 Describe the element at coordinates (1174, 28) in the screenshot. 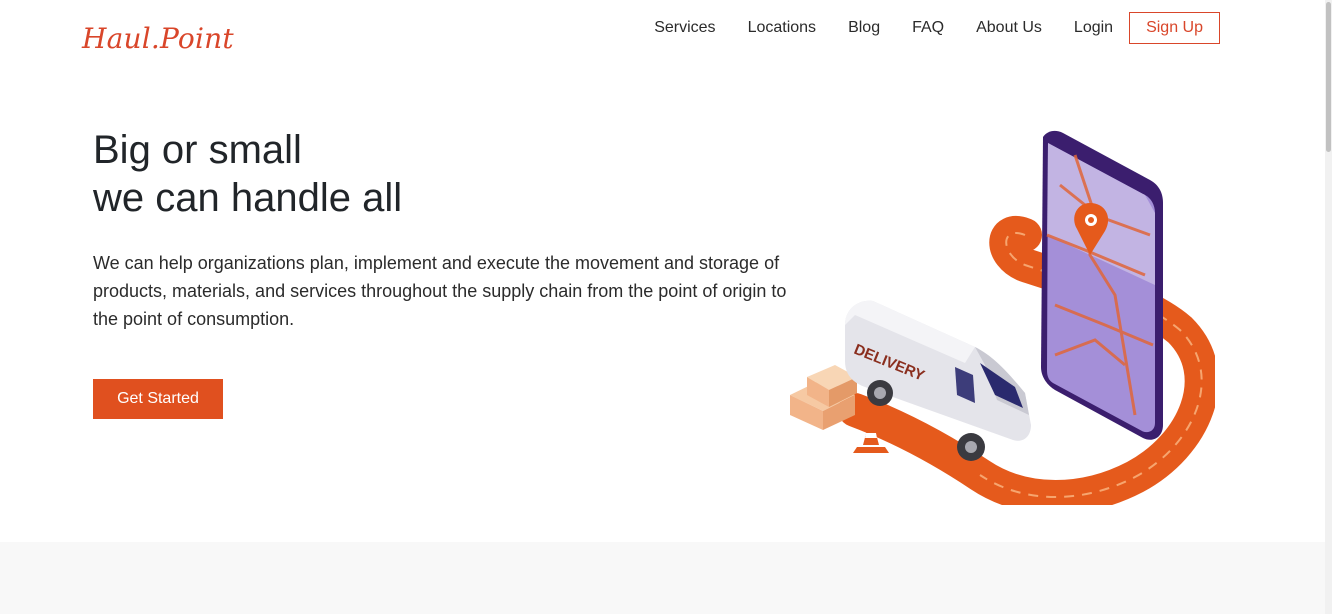

I see `sign-up-button: Sign Up` at that location.